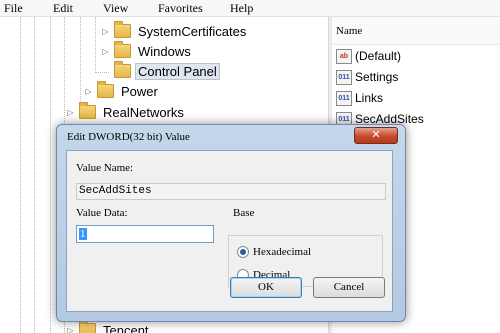 This screenshot has height=333, width=500. Describe the element at coordinates (139, 91) in the screenshot. I see `tree-node-label: Power` at that location.